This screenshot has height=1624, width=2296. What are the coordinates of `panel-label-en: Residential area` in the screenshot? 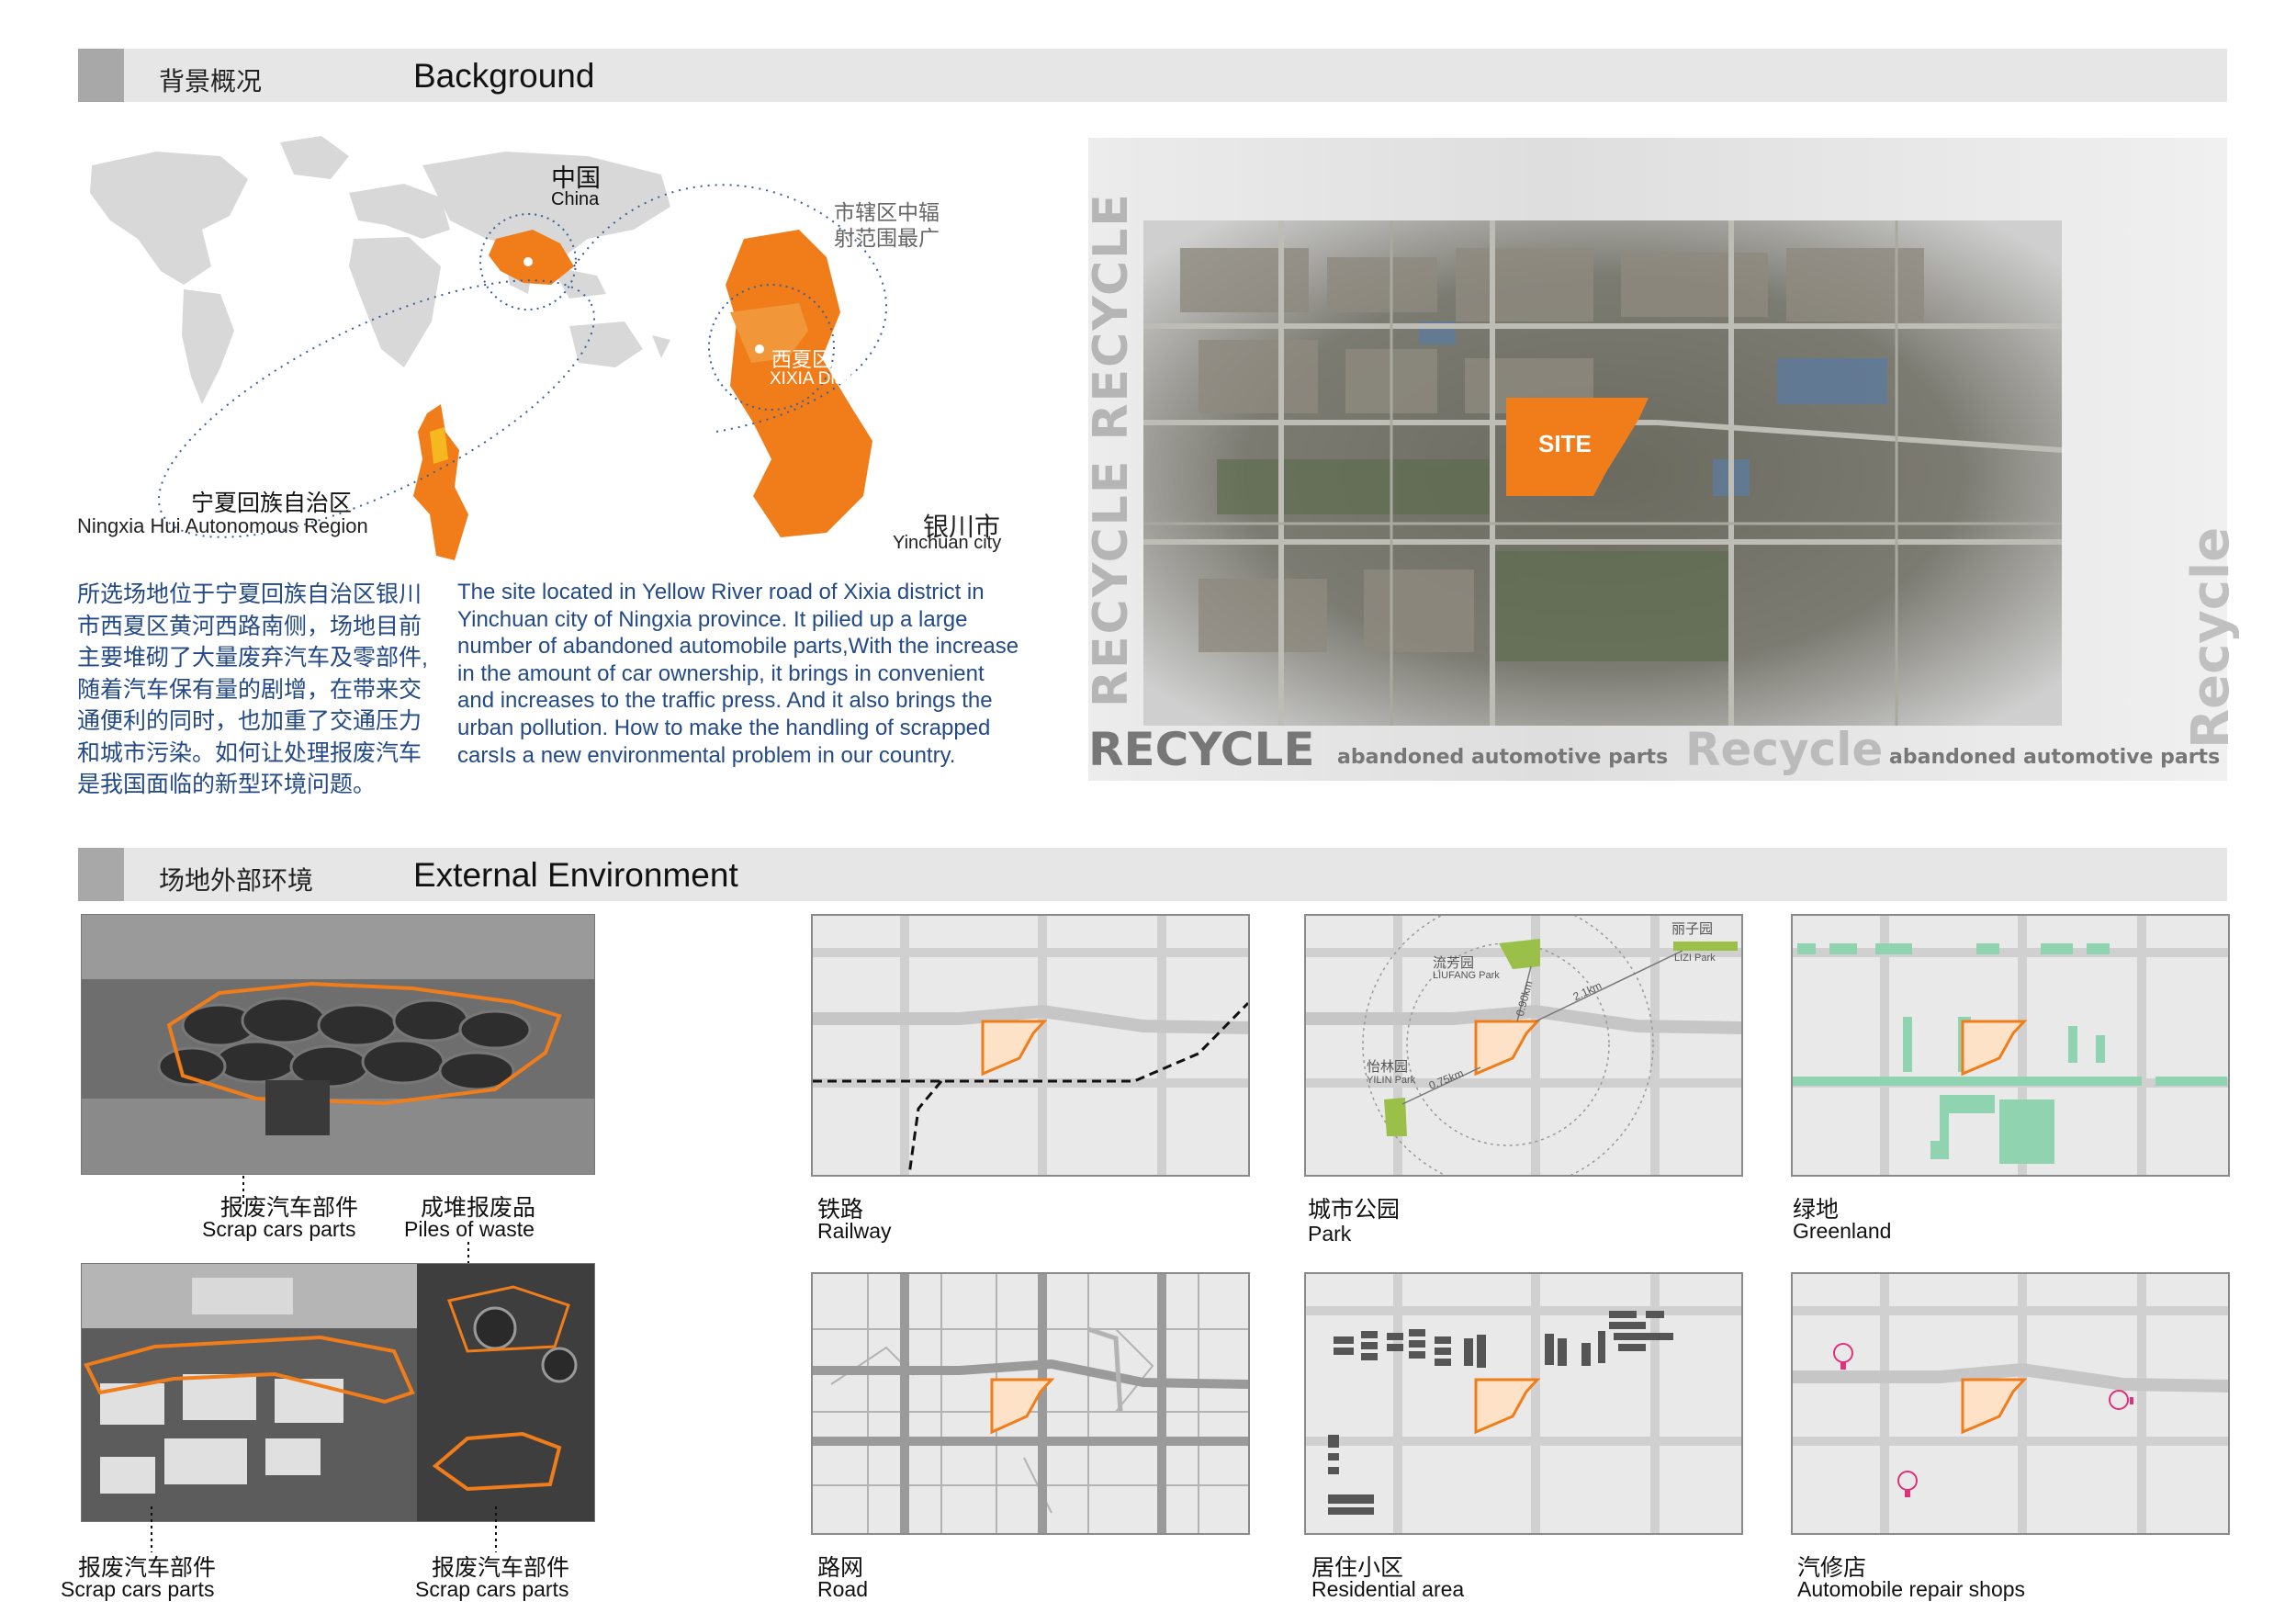 It's located at (1388, 1589).